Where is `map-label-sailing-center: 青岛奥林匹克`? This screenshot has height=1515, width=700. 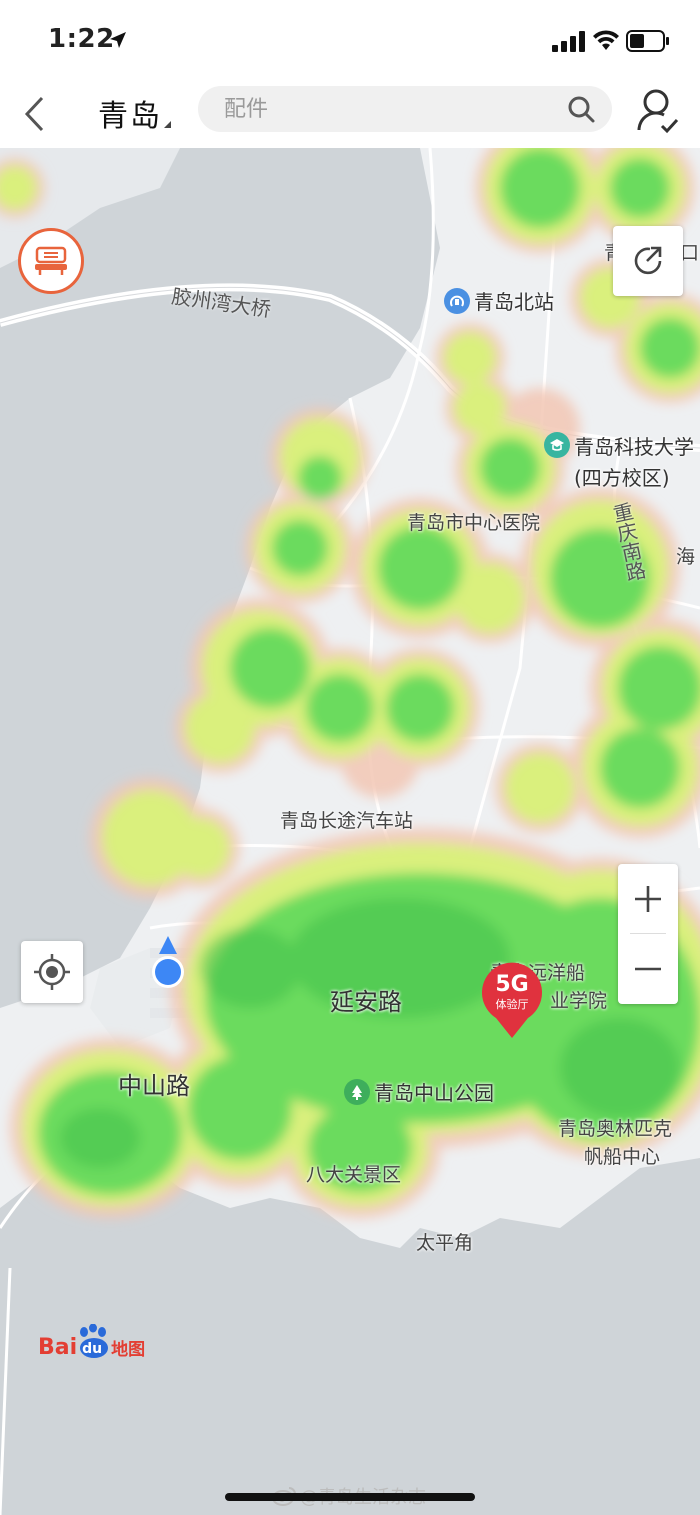 map-label-sailing-center: 青岛奥林匹克 is located at coordinates (615, 1129).